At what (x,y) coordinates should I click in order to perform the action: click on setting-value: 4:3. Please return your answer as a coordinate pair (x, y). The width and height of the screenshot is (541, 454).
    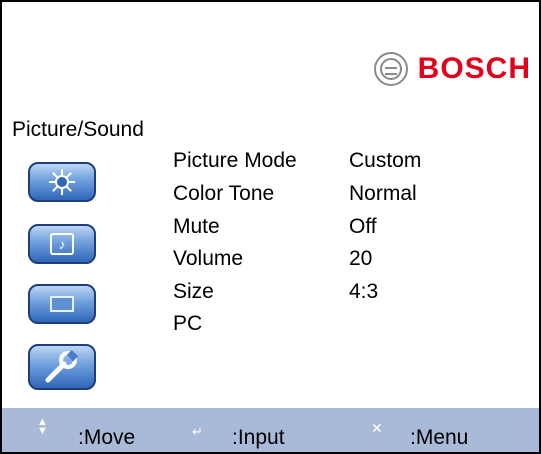
    Looking at the image, I should click on (364, 291).